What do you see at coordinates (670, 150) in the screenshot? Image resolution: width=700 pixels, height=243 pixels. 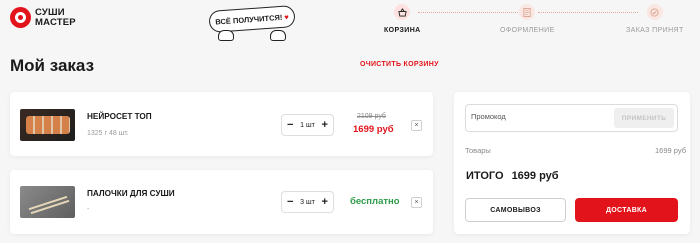 I see `goods-value: 1699 руб` at bounding box center [670, 150].